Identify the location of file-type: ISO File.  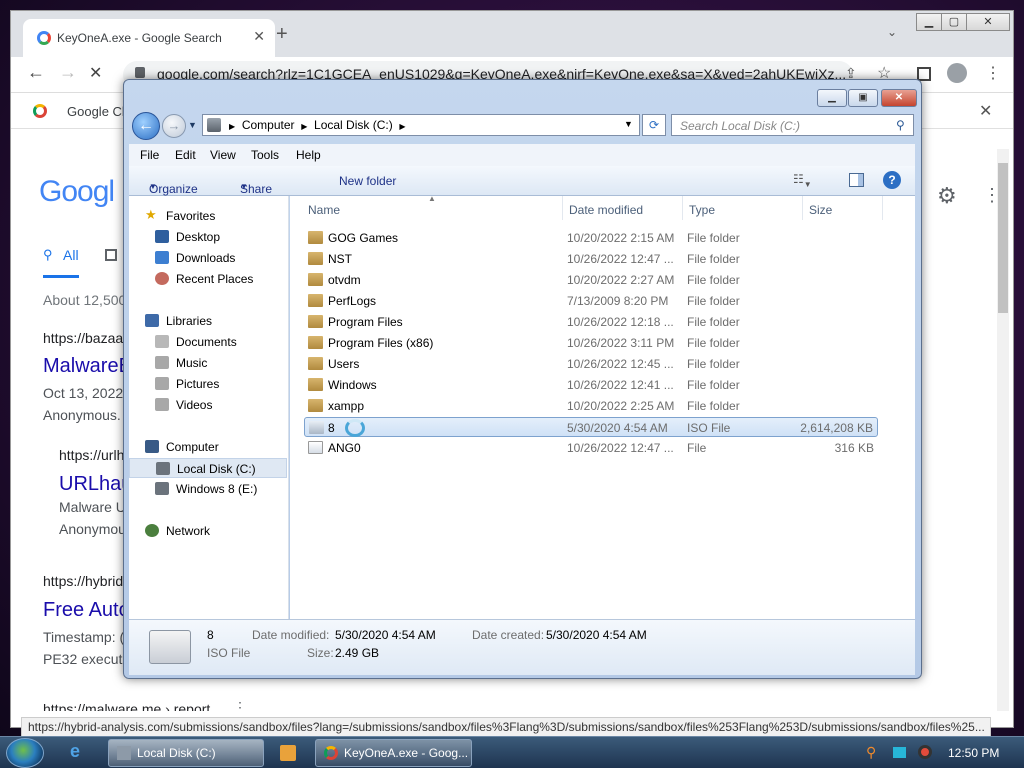
(709, 428).